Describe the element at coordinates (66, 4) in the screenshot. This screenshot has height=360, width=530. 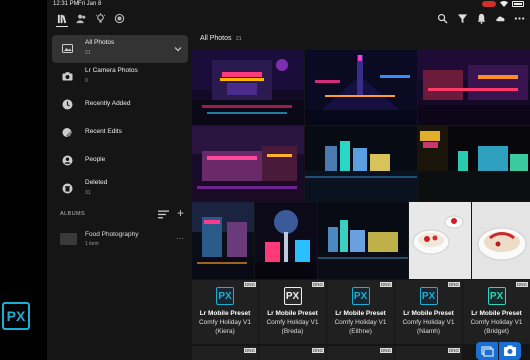
I see `status-time: 12:31 PM` at that location.